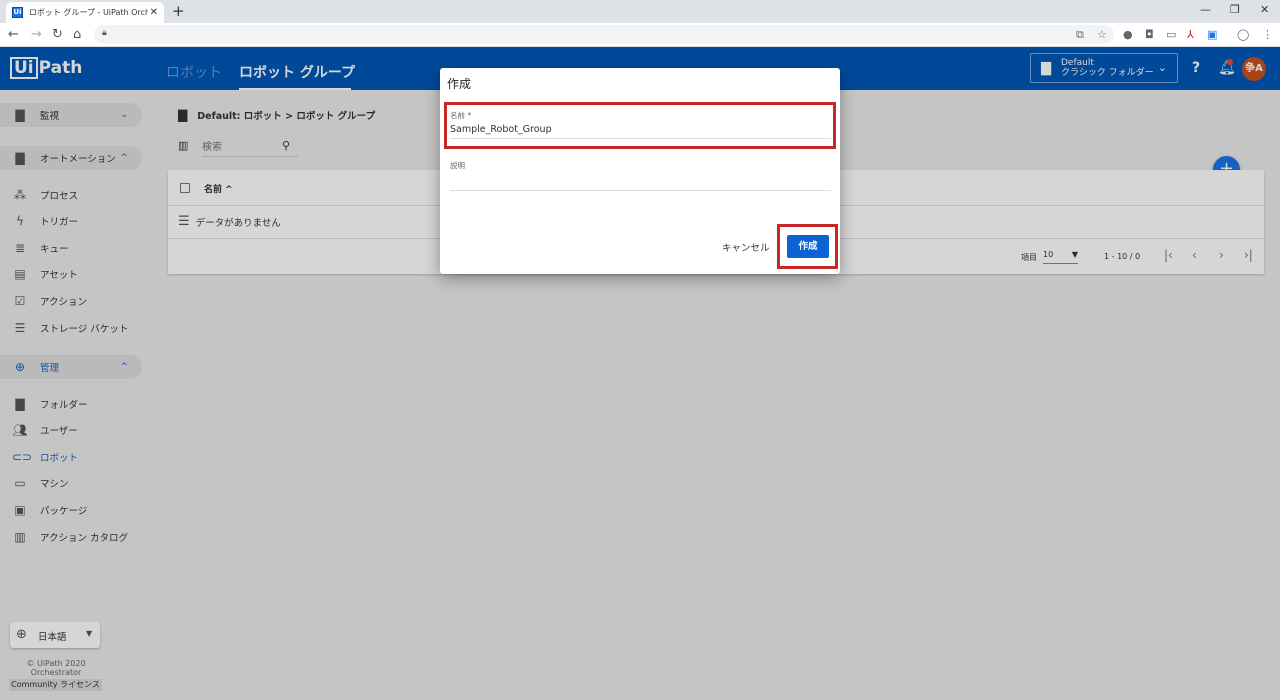  I want to click on star-icon: ☆, so click(1102, 34).